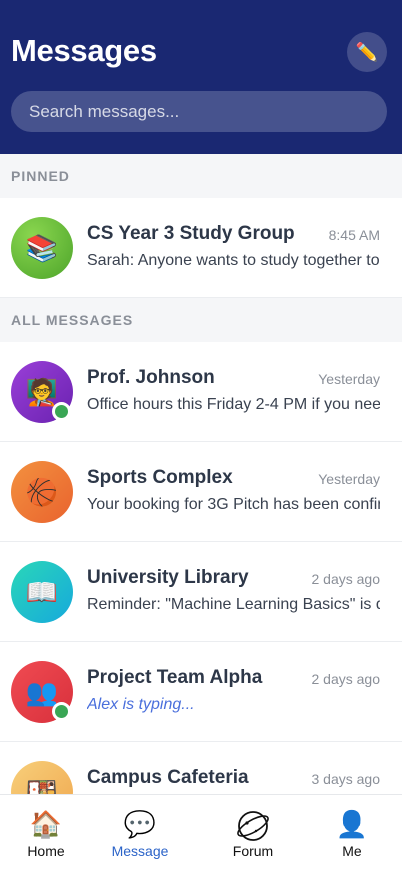 Image resolution: width=402 pixels, height=874 pixels. Describe the element at coordinates (42, 391) in the screenshot. I see `teacher-icon: 🧑‍🏫` at that location.